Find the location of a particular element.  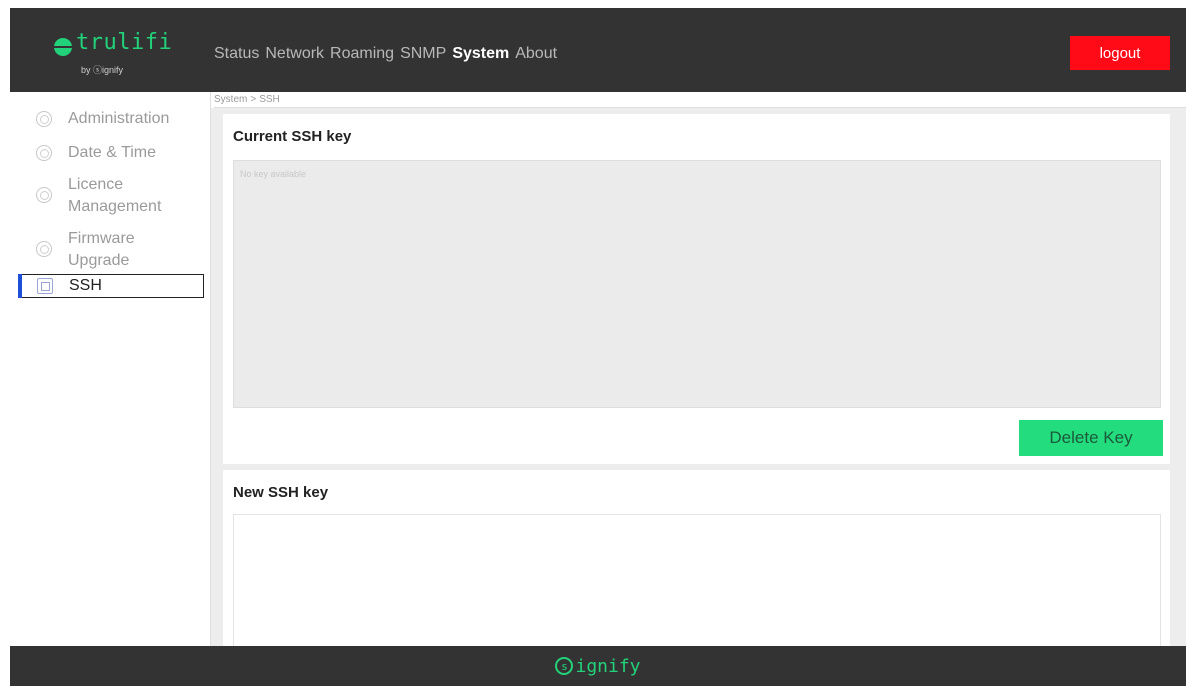

key-grid-icon is located at coordinates (45, 286).